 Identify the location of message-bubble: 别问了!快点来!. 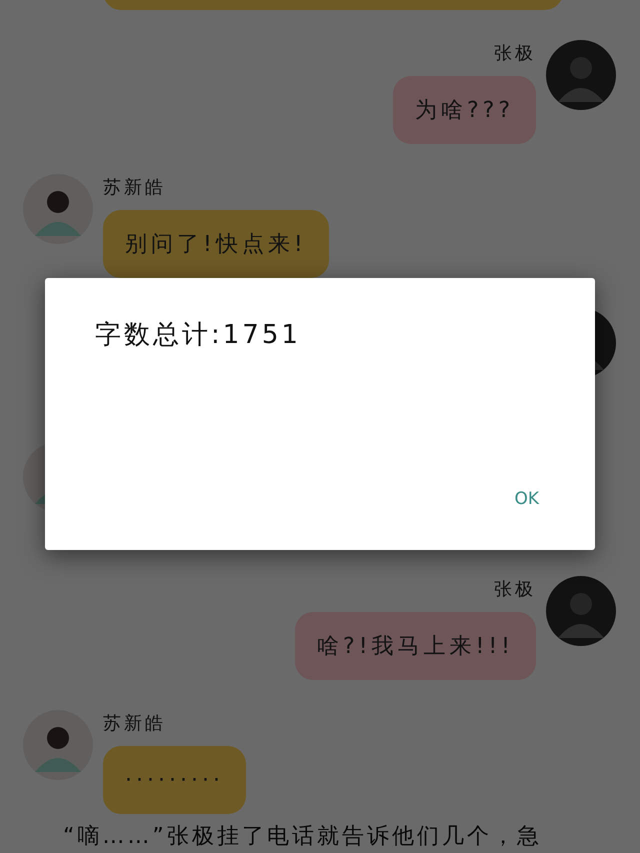
(216, 244).